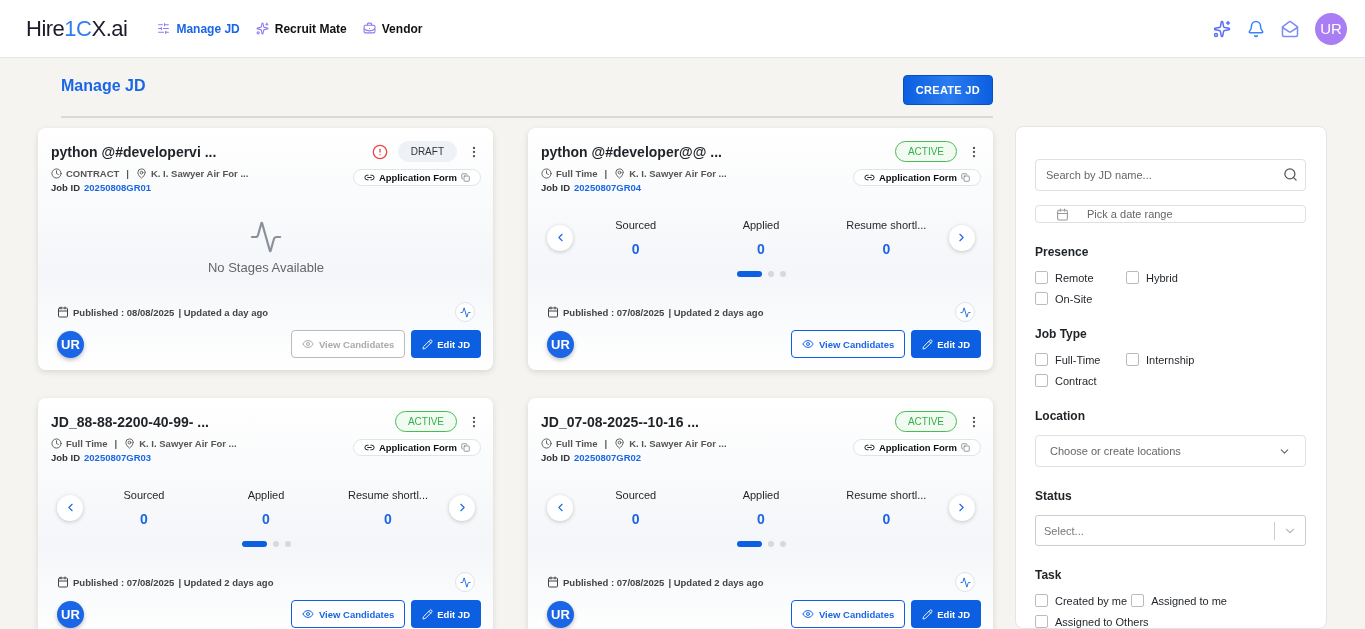  I want to click on filter-heading: Location, so click(1060, 416).